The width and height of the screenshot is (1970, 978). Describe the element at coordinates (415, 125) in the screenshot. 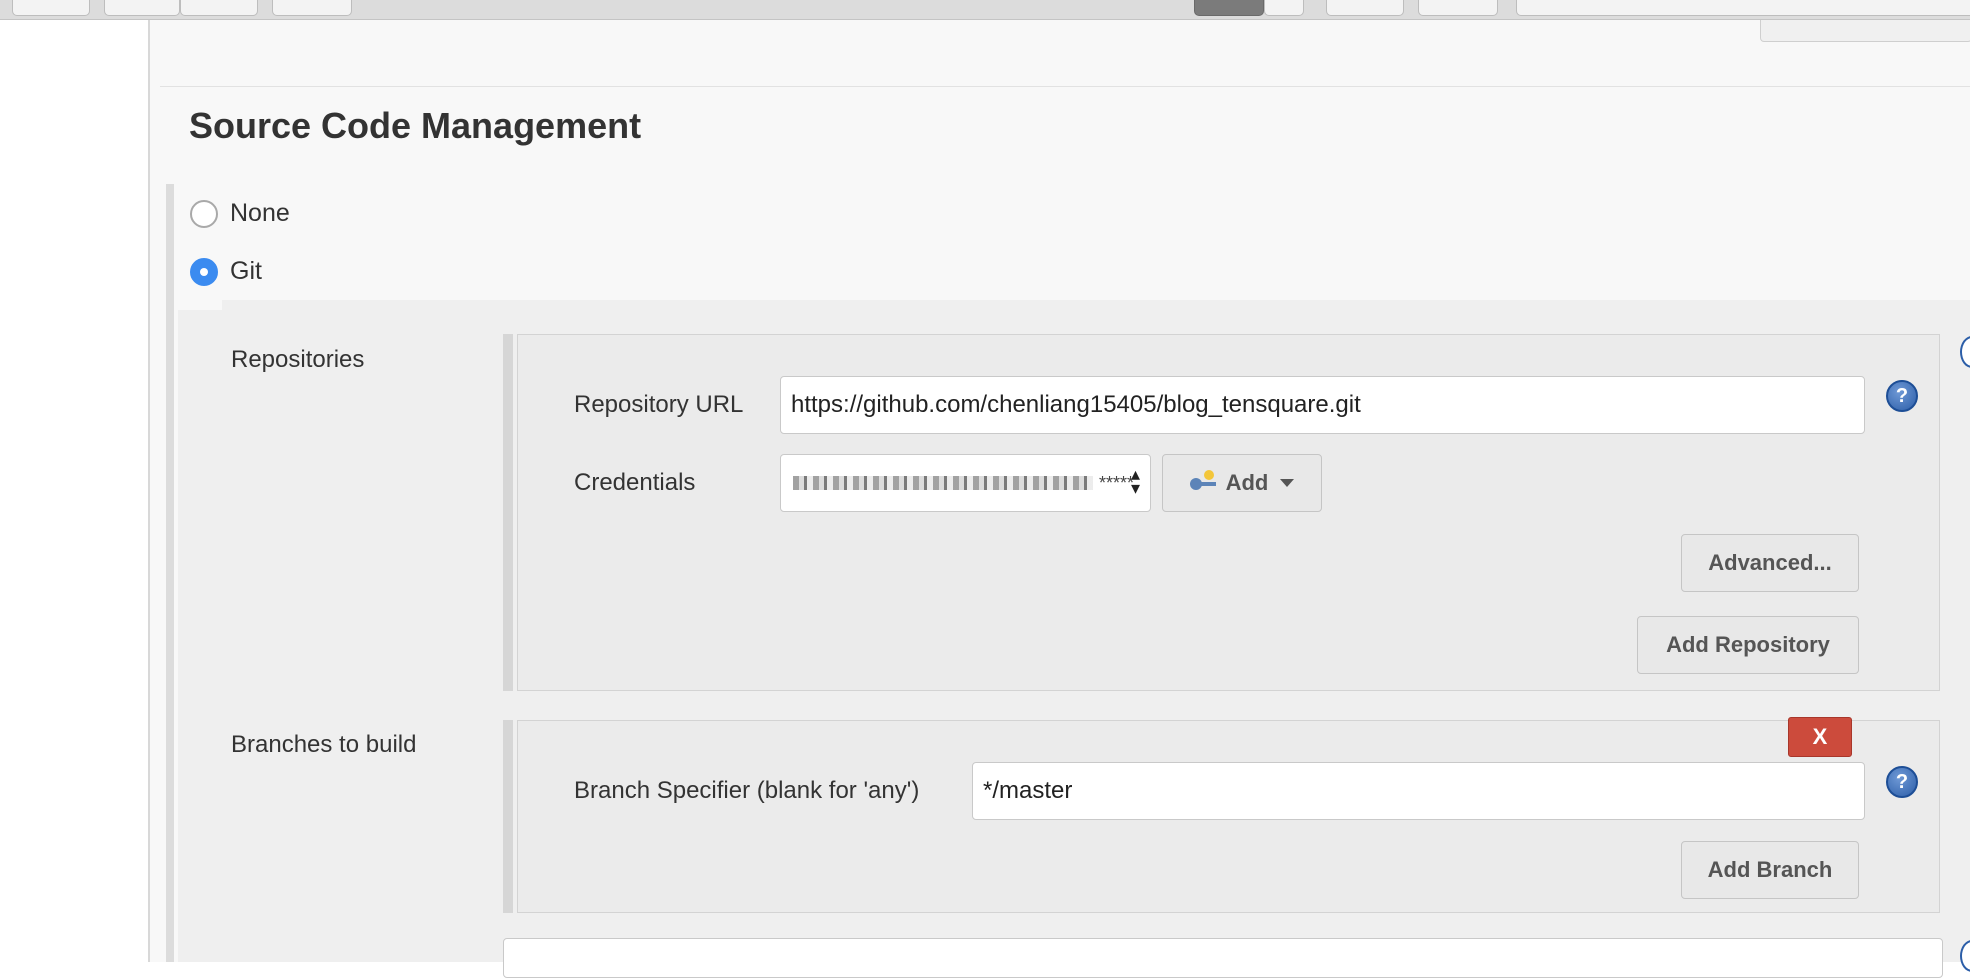

I see `section-title: Source Code Management` at that location.